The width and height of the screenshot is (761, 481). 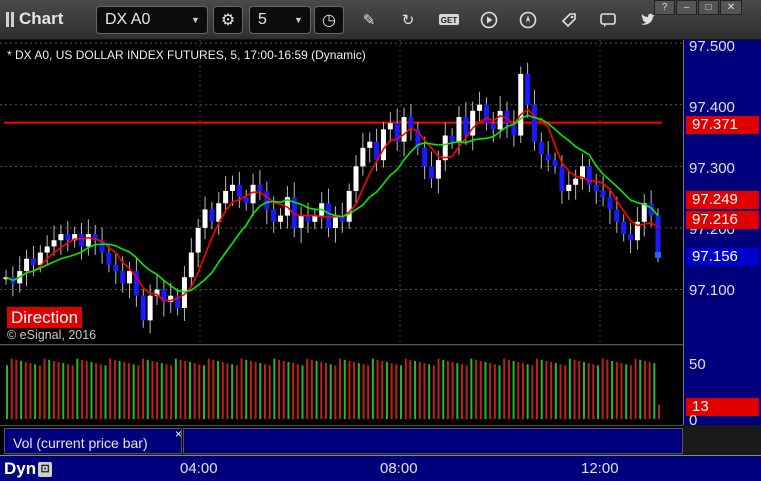 What do you see at coordinates (731, 7) in the screenshot?
I see `close-icon: ✕` at bounding box center [731, 7].